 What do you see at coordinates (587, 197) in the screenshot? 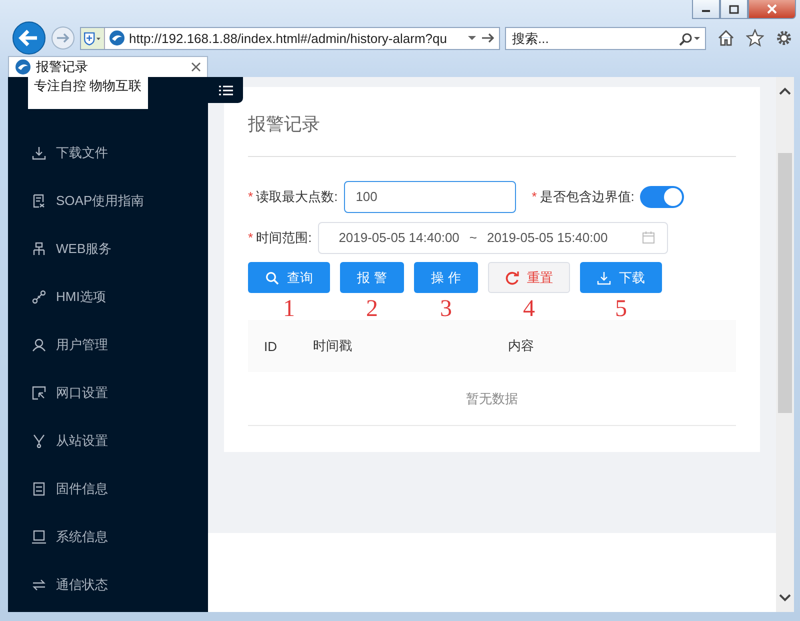
I see `field-label: 是否包含边界值:` at bounding box center [587, 197].